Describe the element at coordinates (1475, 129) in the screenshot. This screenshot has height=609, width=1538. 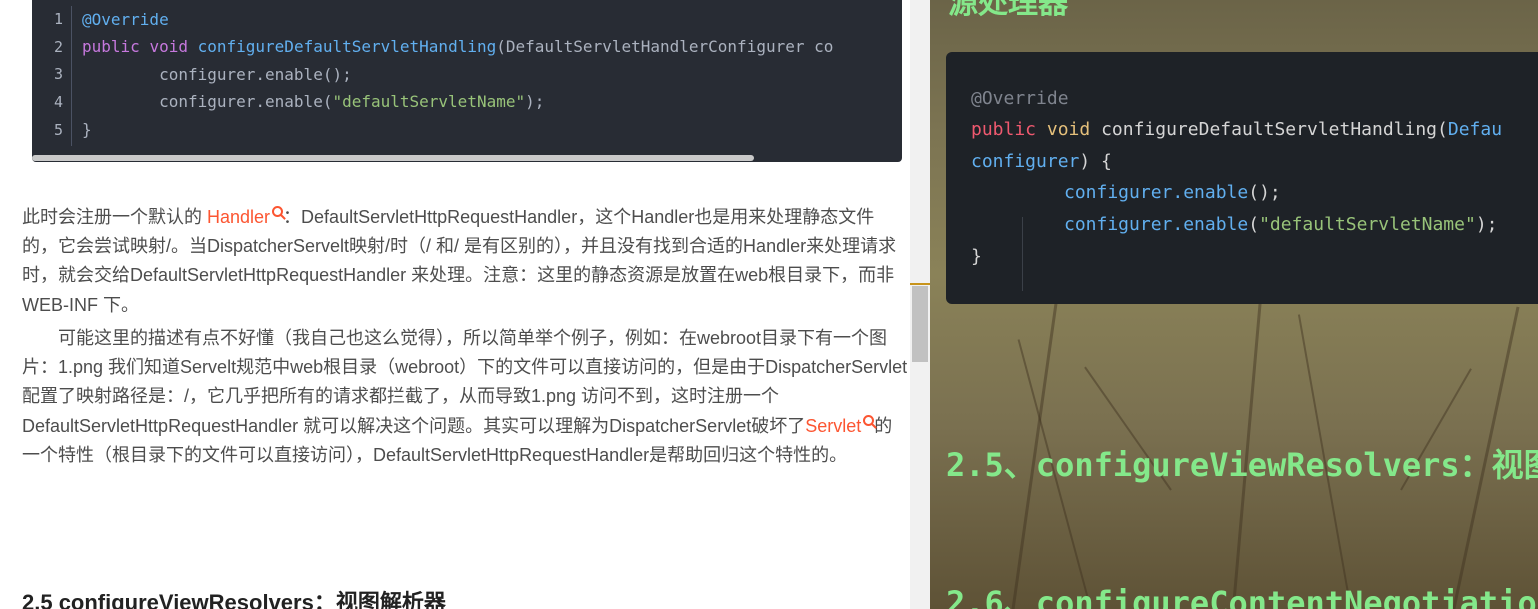
I see `code-type: Defau` at that location.